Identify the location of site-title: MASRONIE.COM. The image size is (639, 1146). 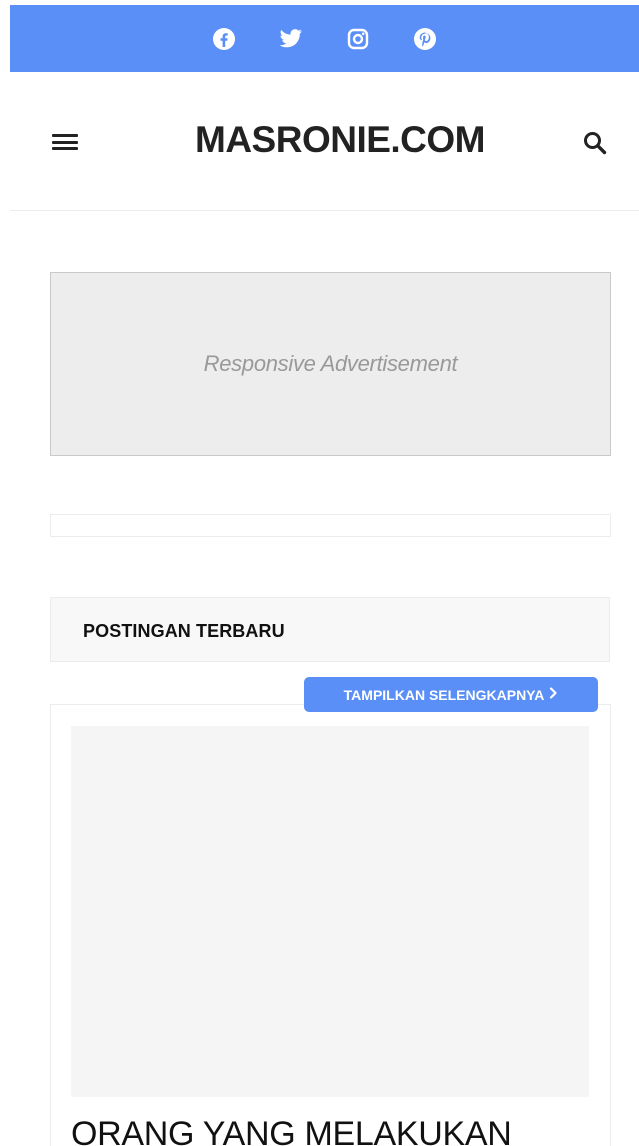
(340, 140).